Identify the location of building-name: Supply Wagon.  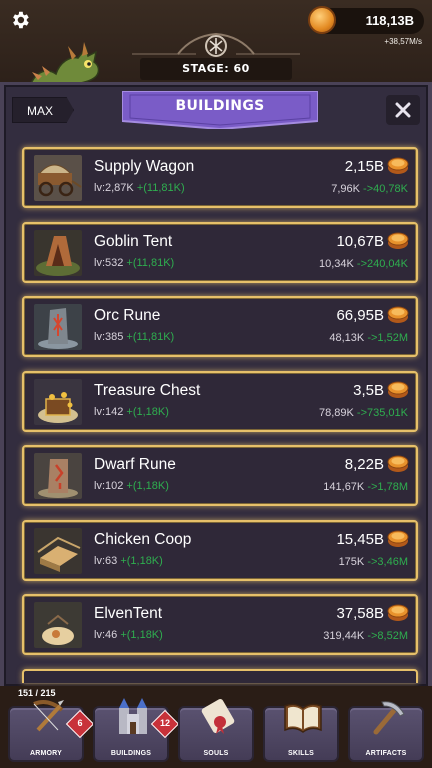
(144, 166).